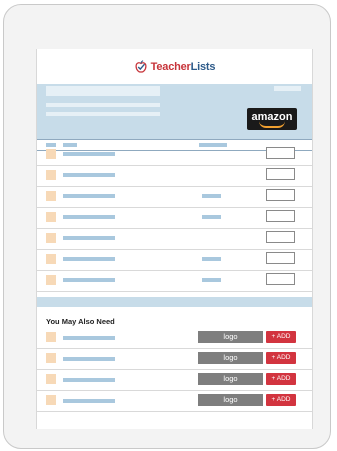  Describe the element at coordinates (80, 321) in the screenshot. I see `section-title: You May Also Need` at that location.